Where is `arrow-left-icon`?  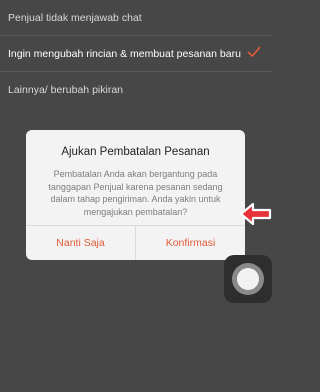 arrow-left-icon is located at coordinates (255, 214).